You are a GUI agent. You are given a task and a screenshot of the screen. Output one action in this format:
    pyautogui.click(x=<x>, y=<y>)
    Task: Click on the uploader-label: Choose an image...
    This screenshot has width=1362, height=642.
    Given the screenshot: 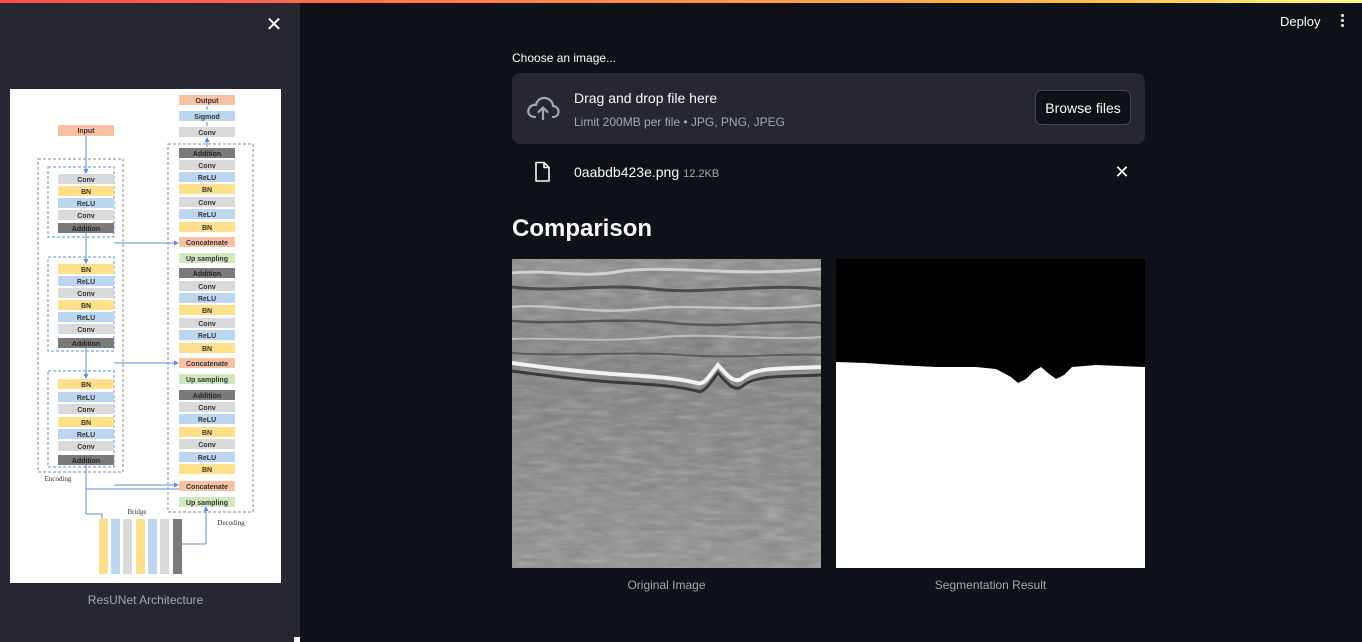 What is the action you would take?
    pyautogui.click(x=564, y=58)
    